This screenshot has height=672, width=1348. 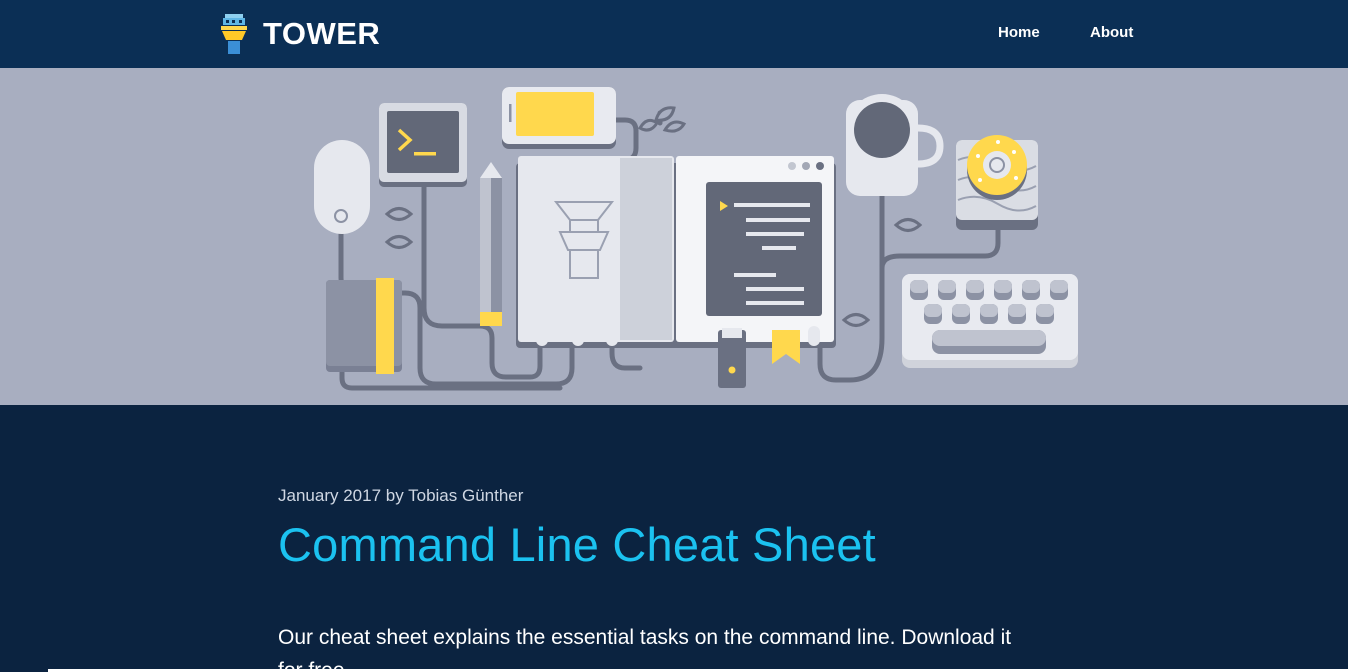 I want to click on brand-name: TOWER, so click(x=322, y=33).